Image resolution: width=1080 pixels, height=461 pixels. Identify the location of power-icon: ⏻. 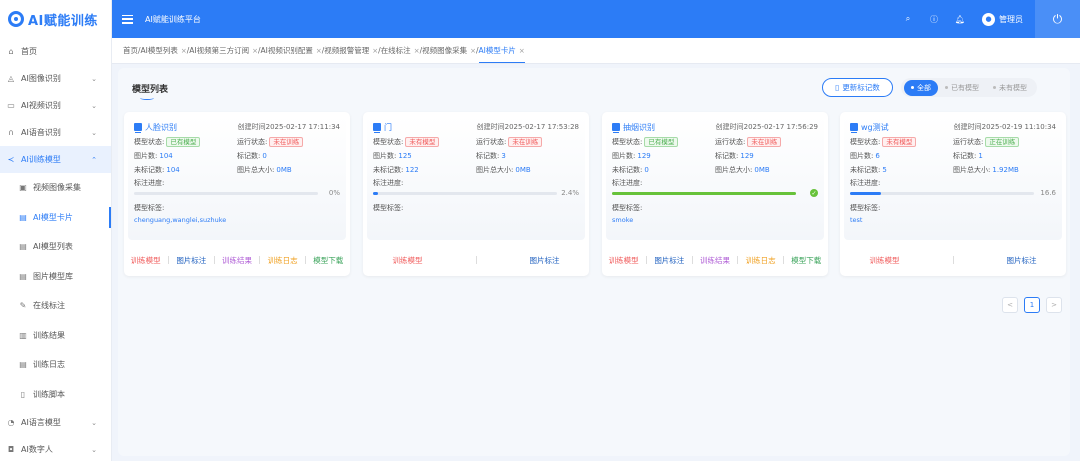
(1057, 19).